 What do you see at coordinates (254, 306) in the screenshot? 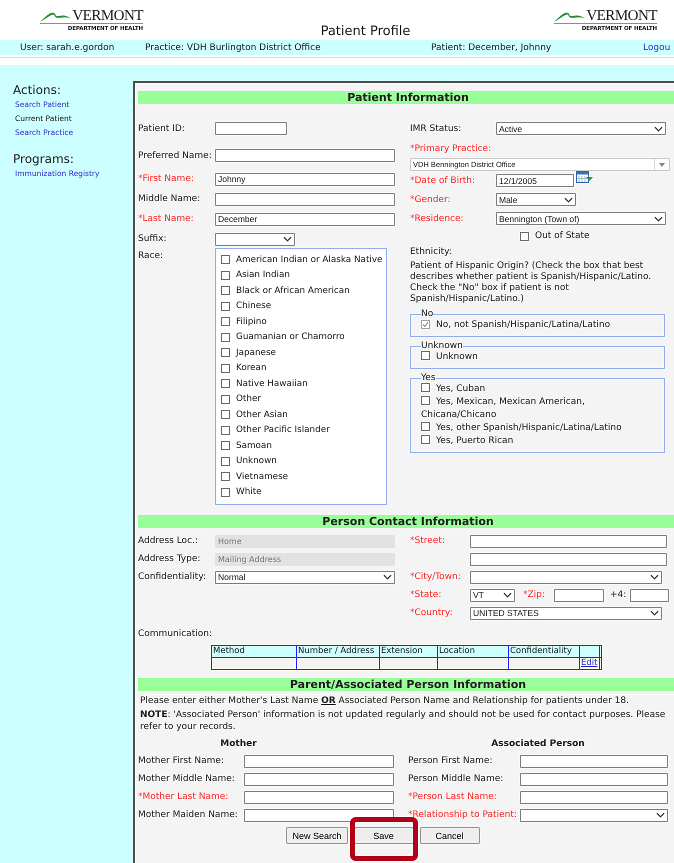
I see `checkbox-label: Chinese` at bounding box center [254, 306].